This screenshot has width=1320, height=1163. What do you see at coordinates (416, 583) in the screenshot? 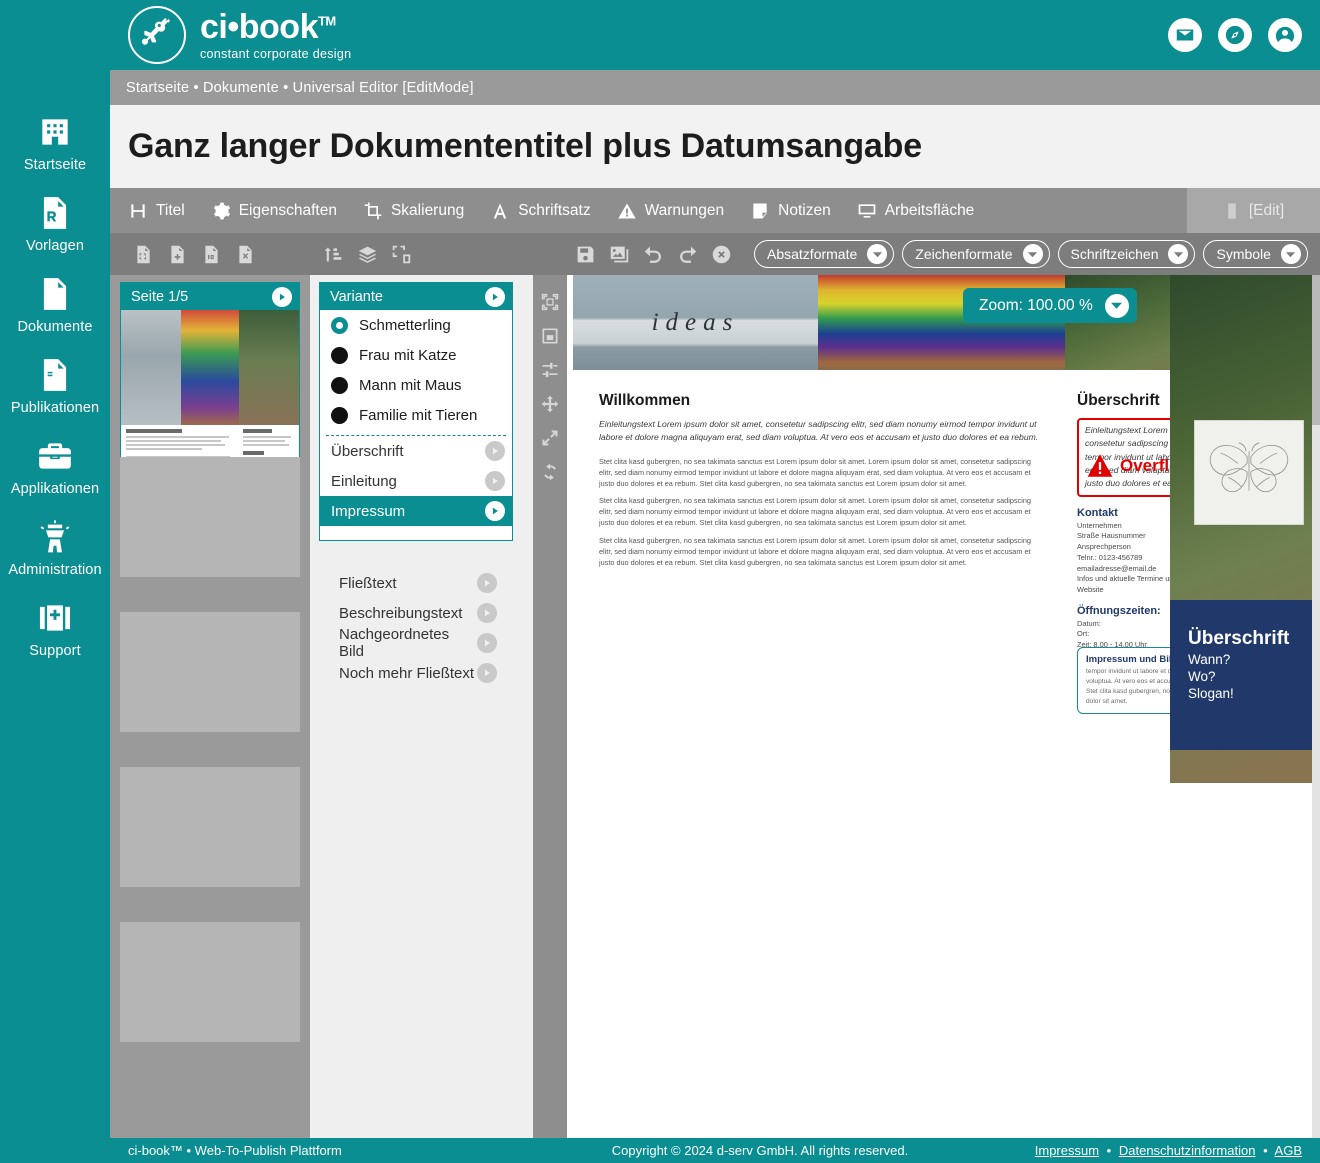
I see `variant-row-fliesstext: Fließtext` at bounding box center [416, 583].